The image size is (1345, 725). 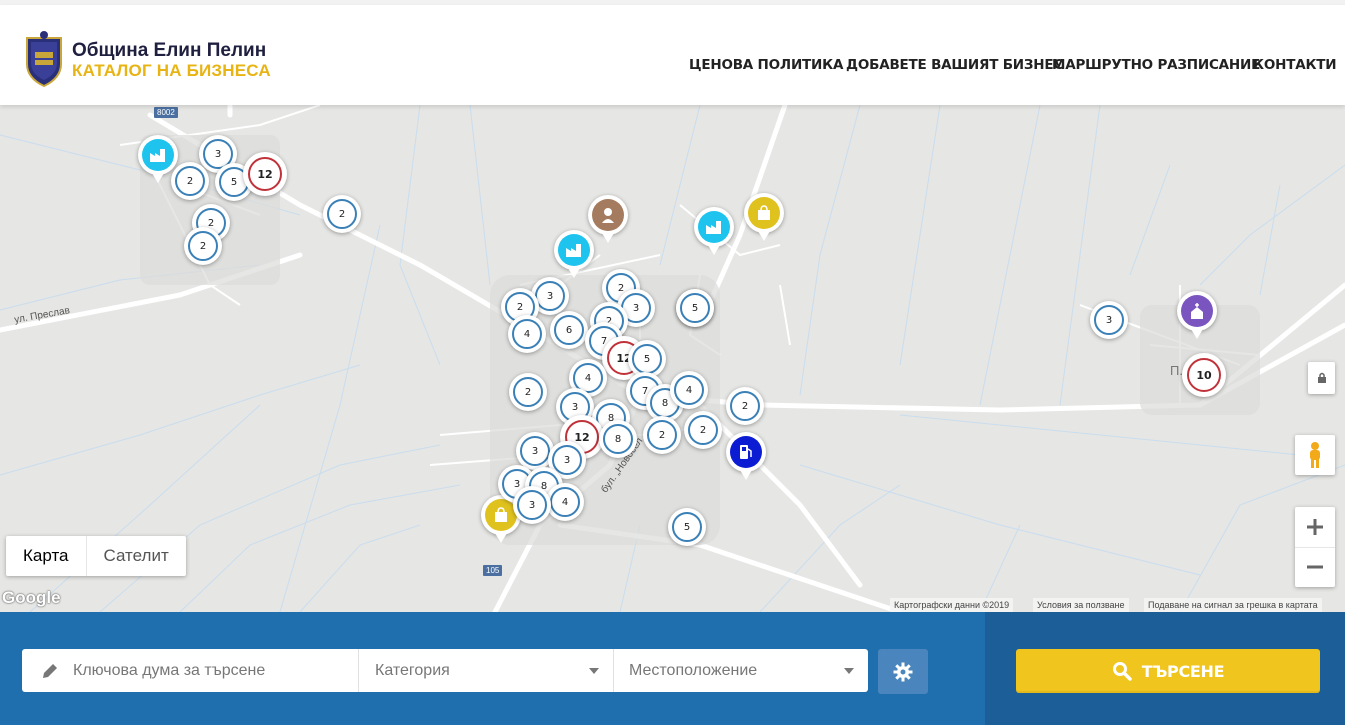 I want to click on search-icon, so click(x=1122, y=671).